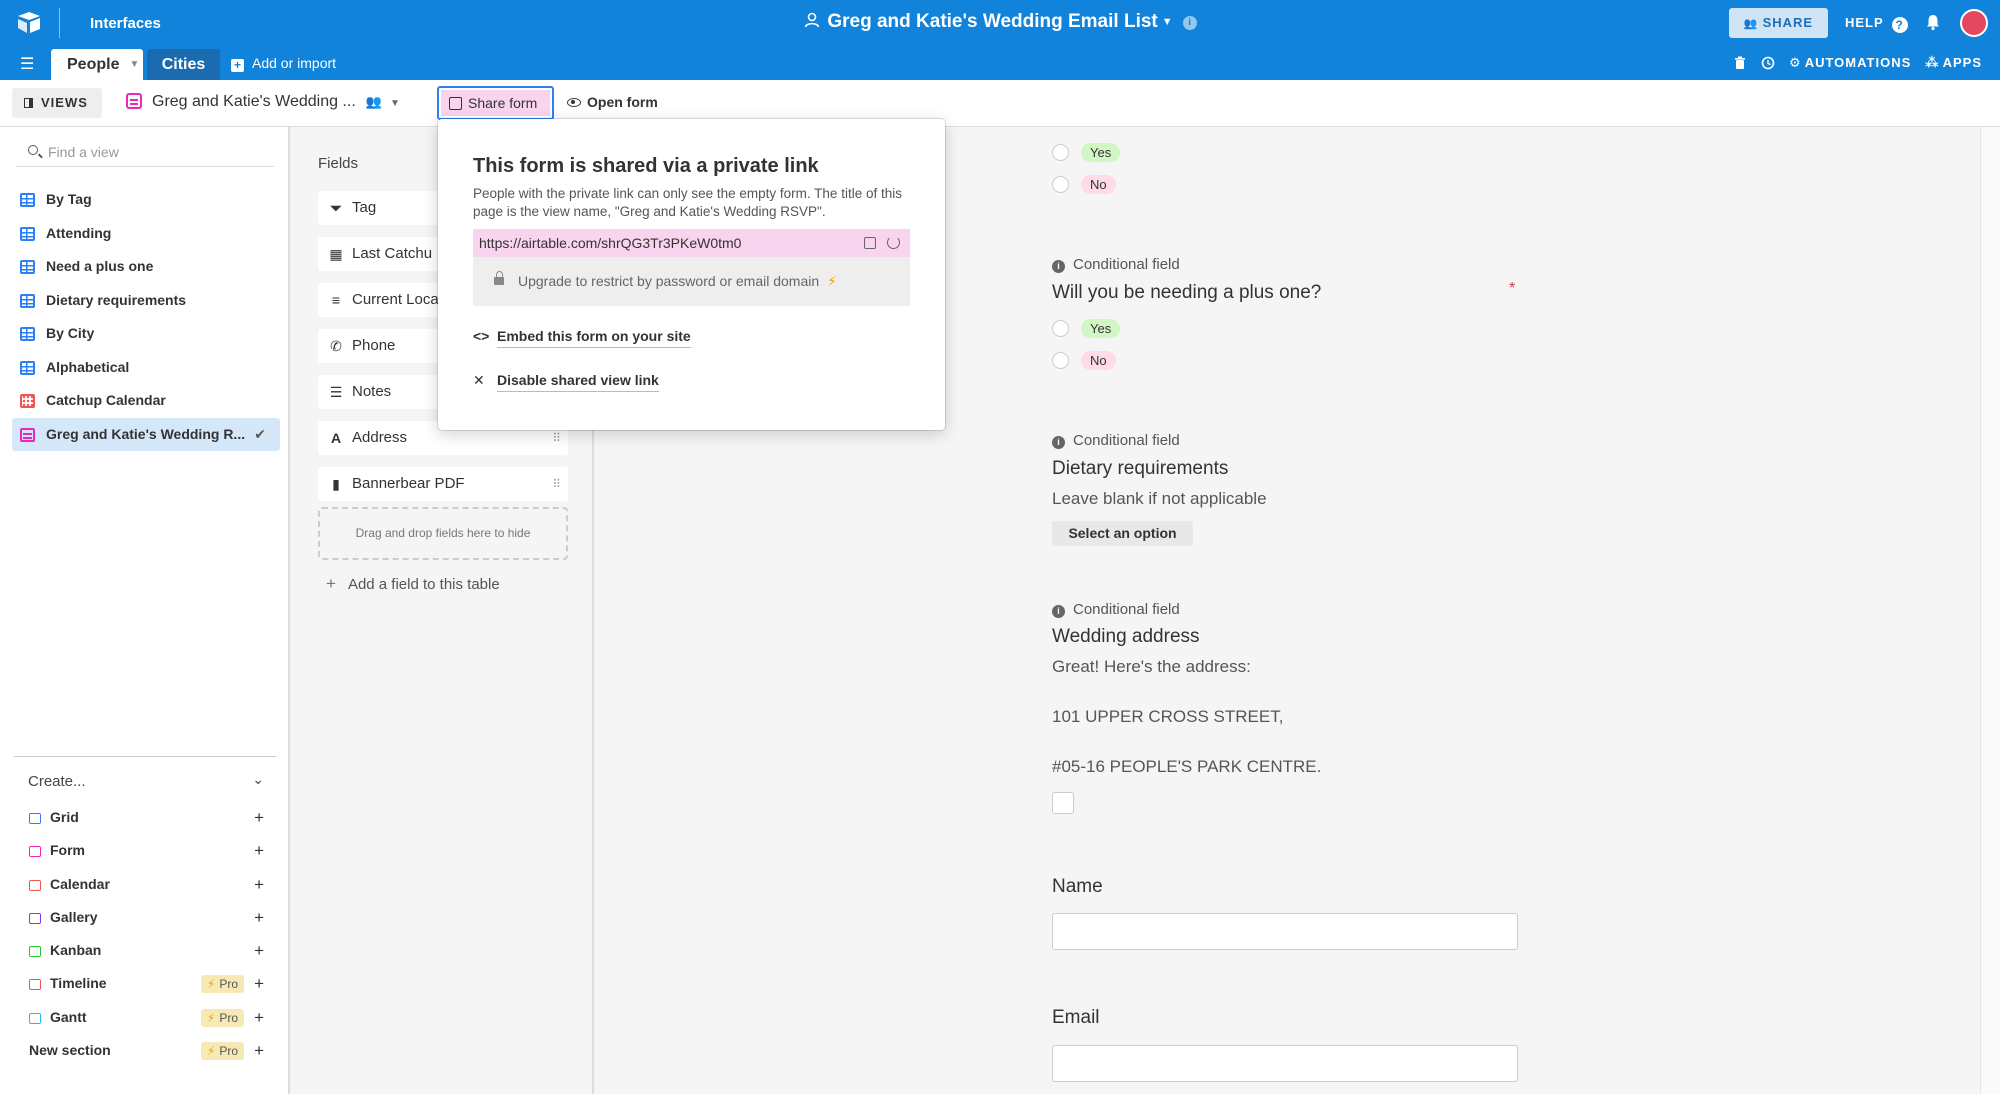  I want to click on bolt-icon: ⚡, so click(211, 1017).